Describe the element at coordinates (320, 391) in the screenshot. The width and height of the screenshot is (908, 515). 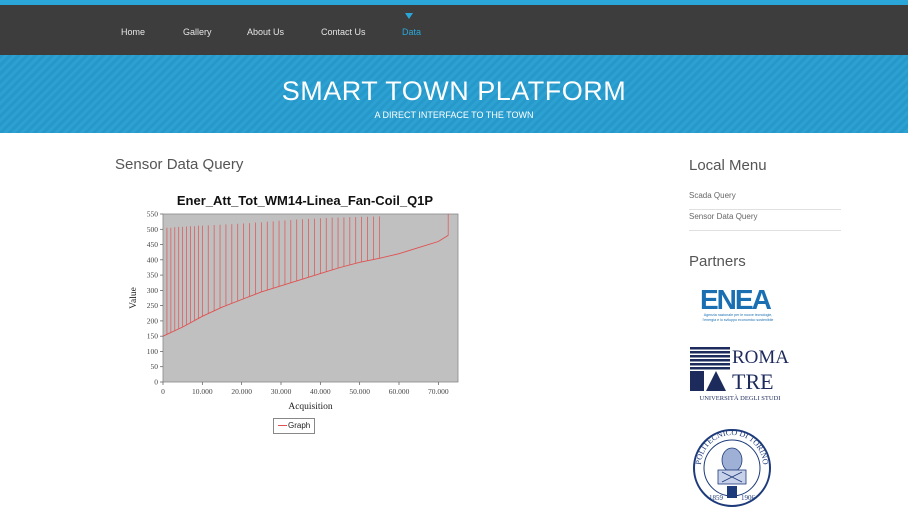
I see `x-tick-label: 40.000` at that location.